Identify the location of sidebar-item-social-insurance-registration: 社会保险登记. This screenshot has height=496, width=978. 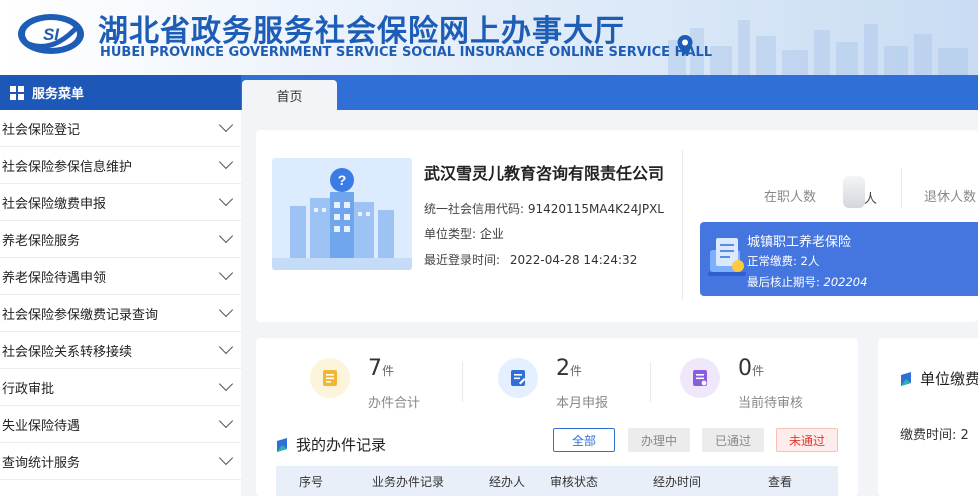
(120, 128).